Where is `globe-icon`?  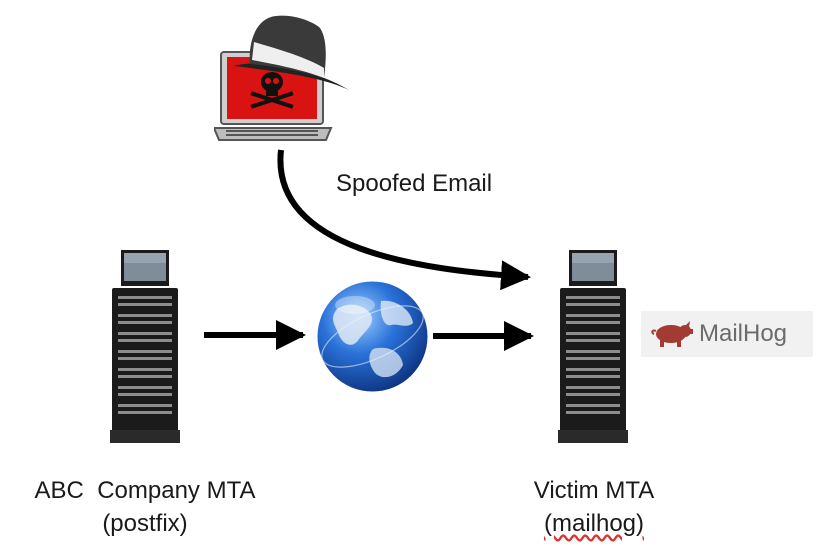 globe-icon is located at coordinates (372, 336).